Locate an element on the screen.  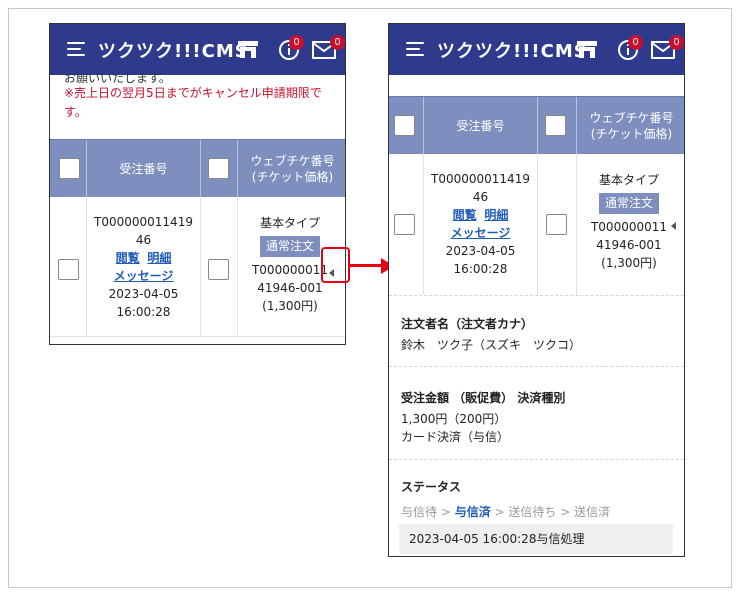
status-step-4: 送信済 is located at coordinates (592, 512).